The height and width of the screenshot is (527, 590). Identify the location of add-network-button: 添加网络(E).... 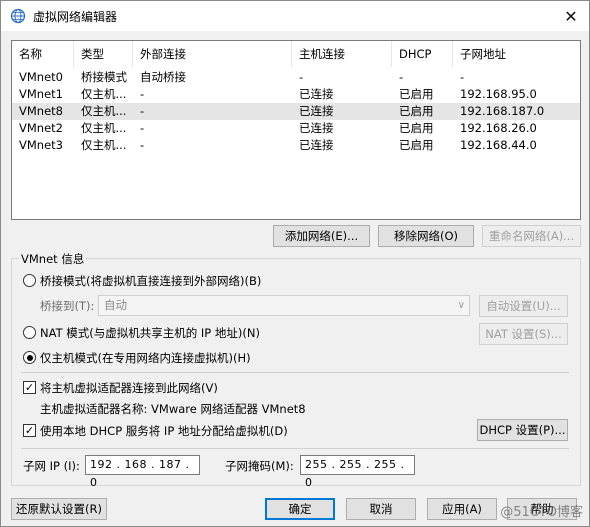
(321, 236).